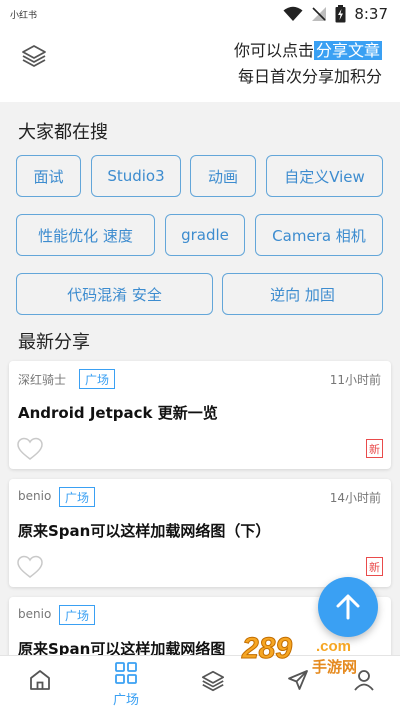 The height and width of the screenshot is (711, 400). Describe the element at coordinates (48, 176) in the screenshot. I see `tag-interview: 面试` at that location.